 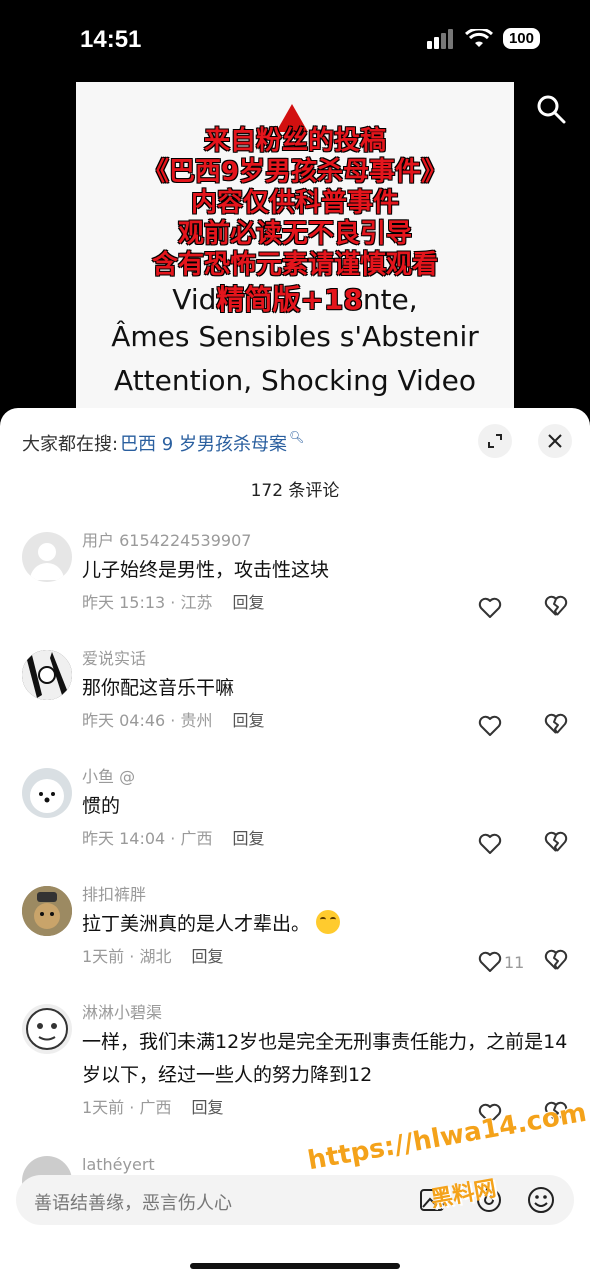 What do you see at coordinates (295, 40) in the screenshot?
I see `status-bar: 14:51 100` at bounding box center [295, 40].